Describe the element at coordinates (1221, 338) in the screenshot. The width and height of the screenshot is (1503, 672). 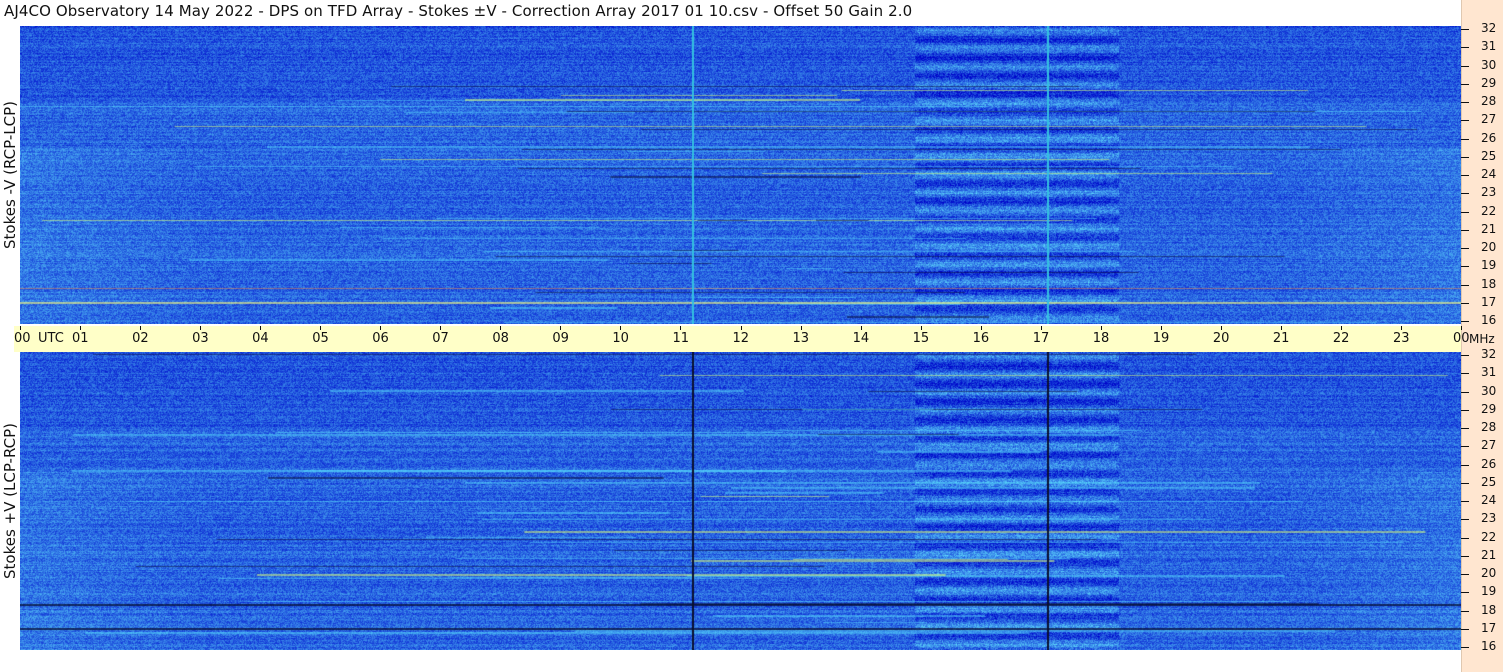
I see `time-tick-label: 20` at that location.